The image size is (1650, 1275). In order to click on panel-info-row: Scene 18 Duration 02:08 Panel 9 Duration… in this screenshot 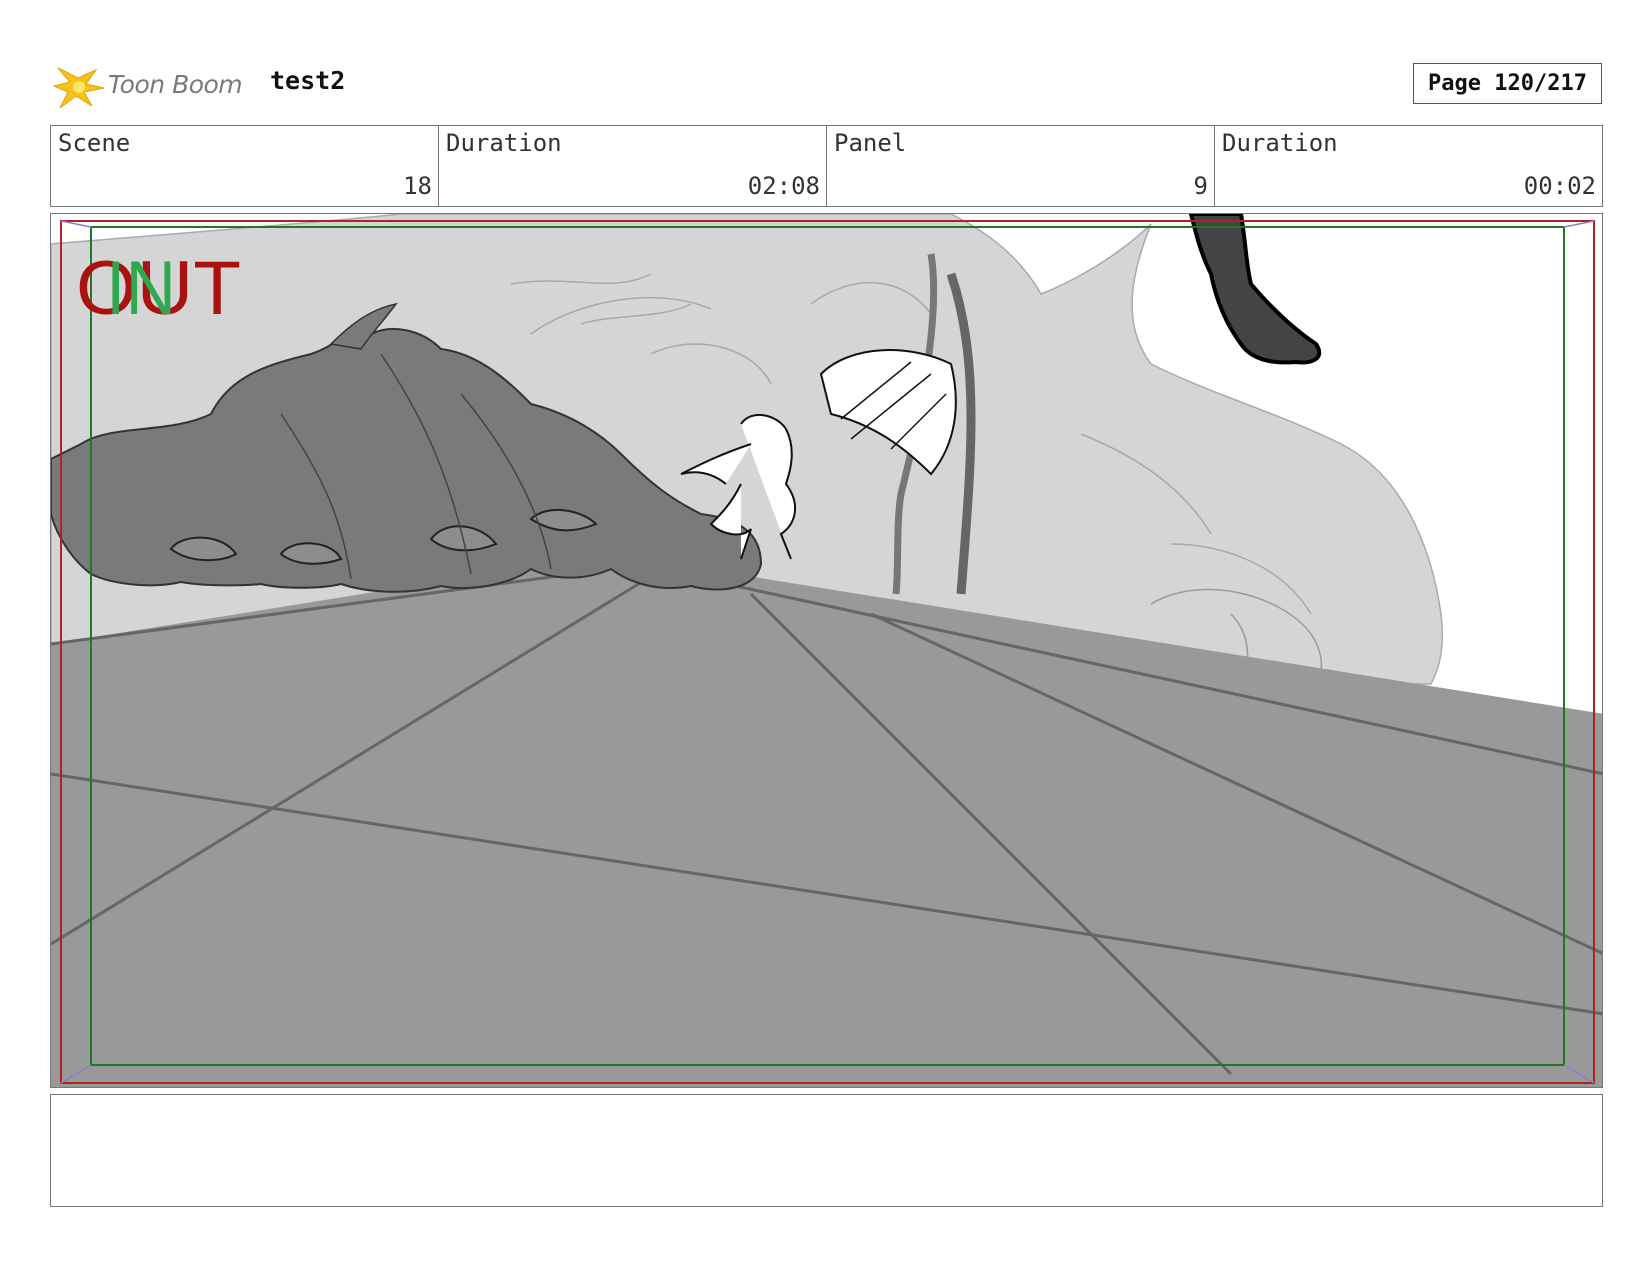, I will do `click(826, 166)`.